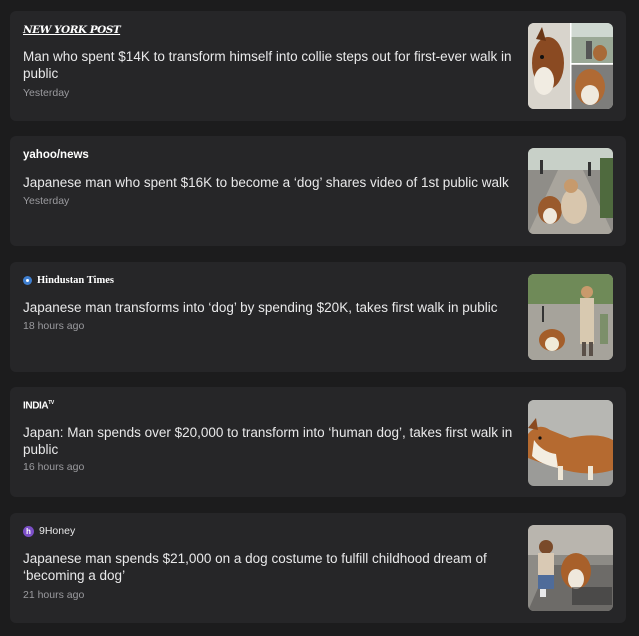 The image size is (639, 636). What do you see at coordinates (570, 66) in the screenshot?
I see `collie-costume-photo-icon` at bounding box center [570, 66].